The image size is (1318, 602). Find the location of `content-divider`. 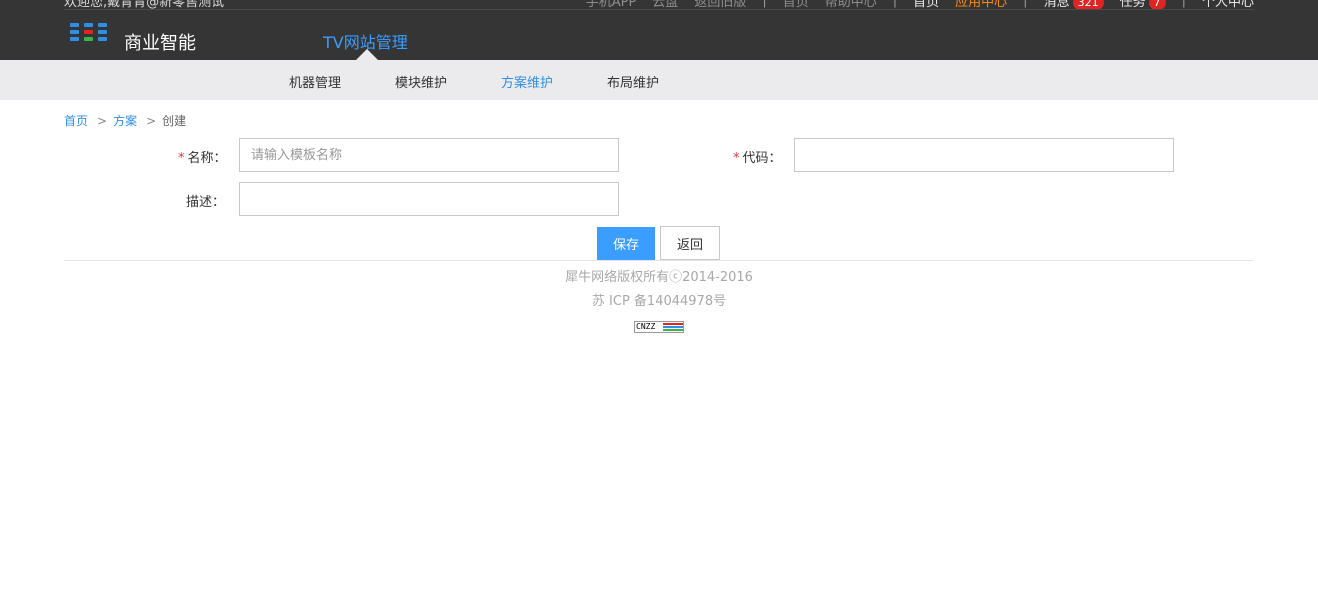

content-divider is located at coordinates (659, 260).